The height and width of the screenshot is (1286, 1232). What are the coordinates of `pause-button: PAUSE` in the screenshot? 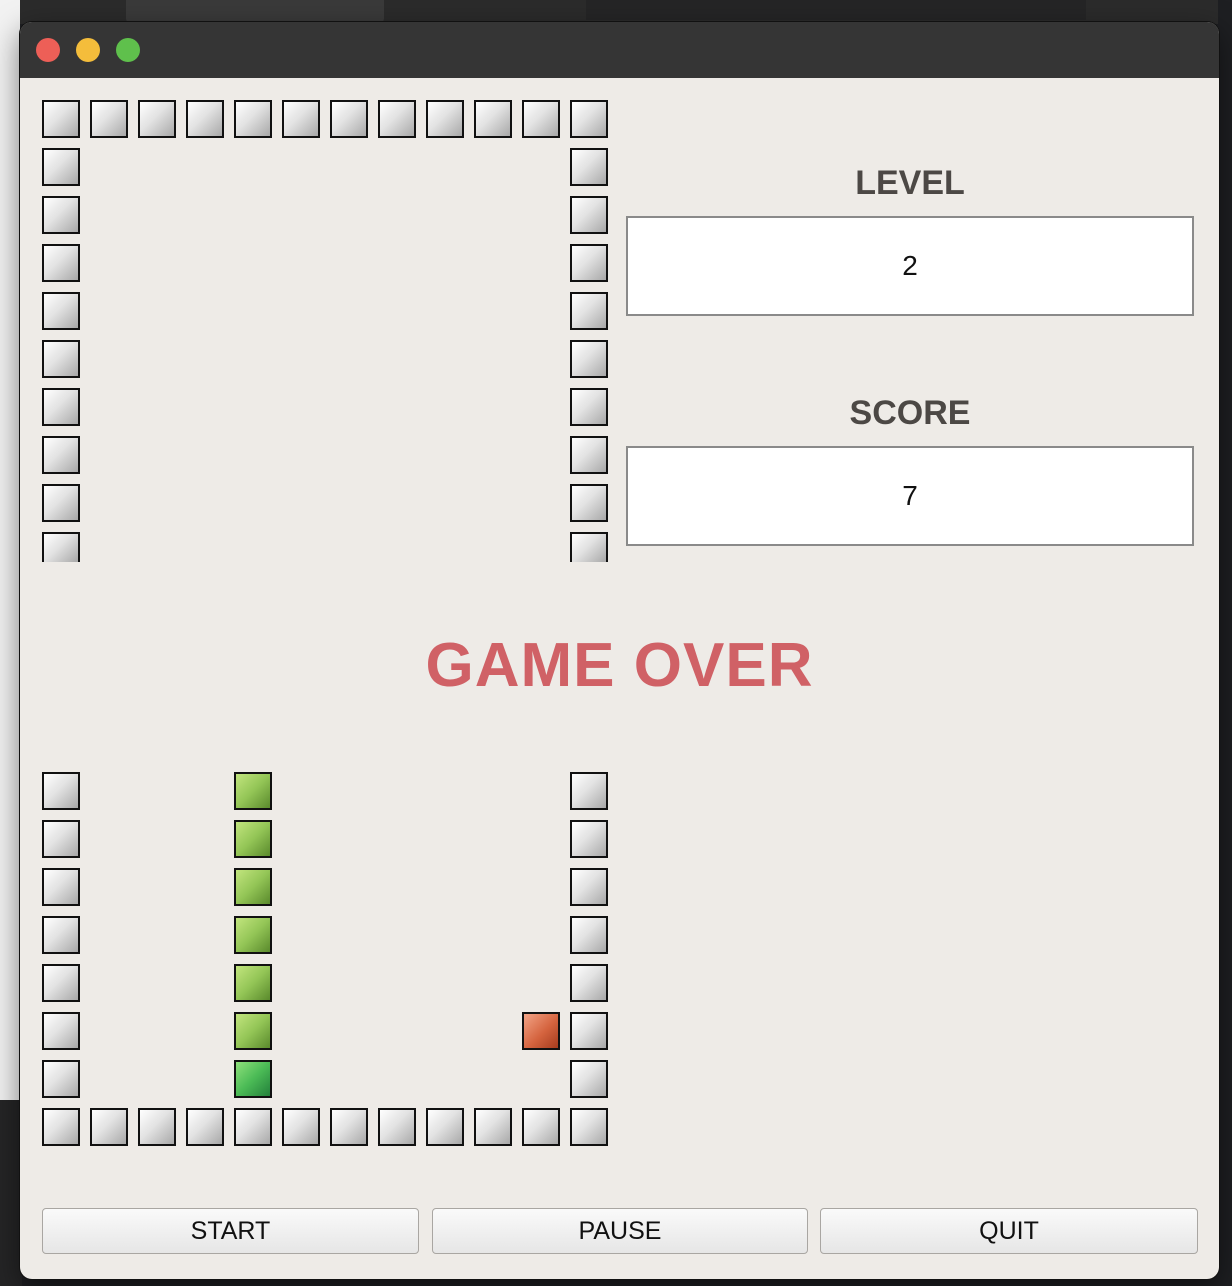 It's located at (620, 1231).